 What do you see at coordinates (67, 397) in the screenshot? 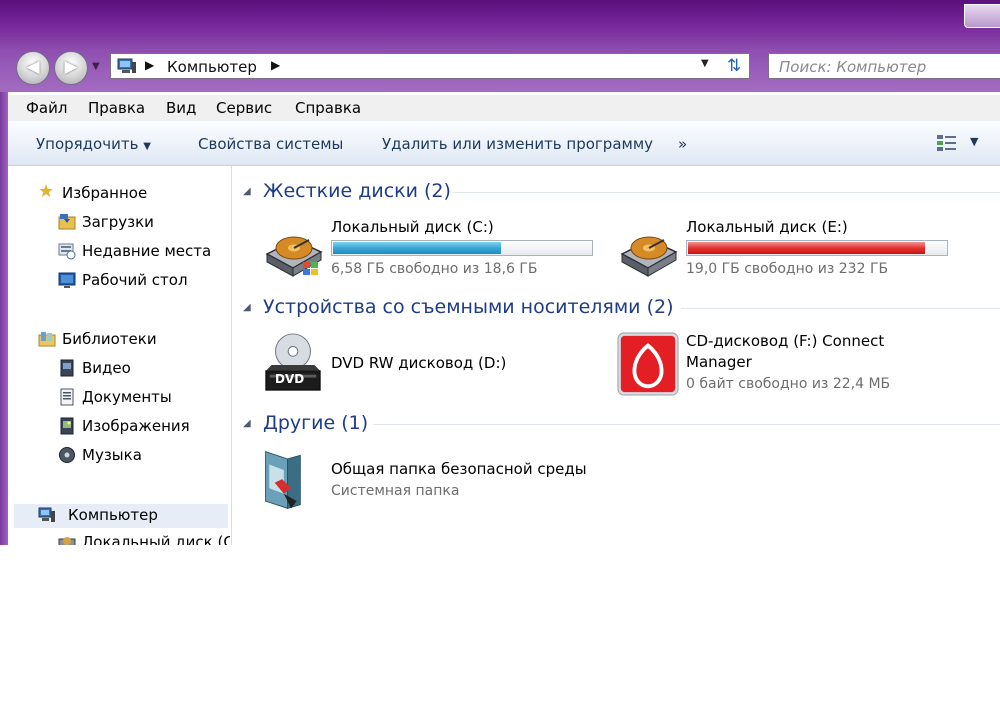
I see `documents-library-icon` at bounding box center [67, 397].